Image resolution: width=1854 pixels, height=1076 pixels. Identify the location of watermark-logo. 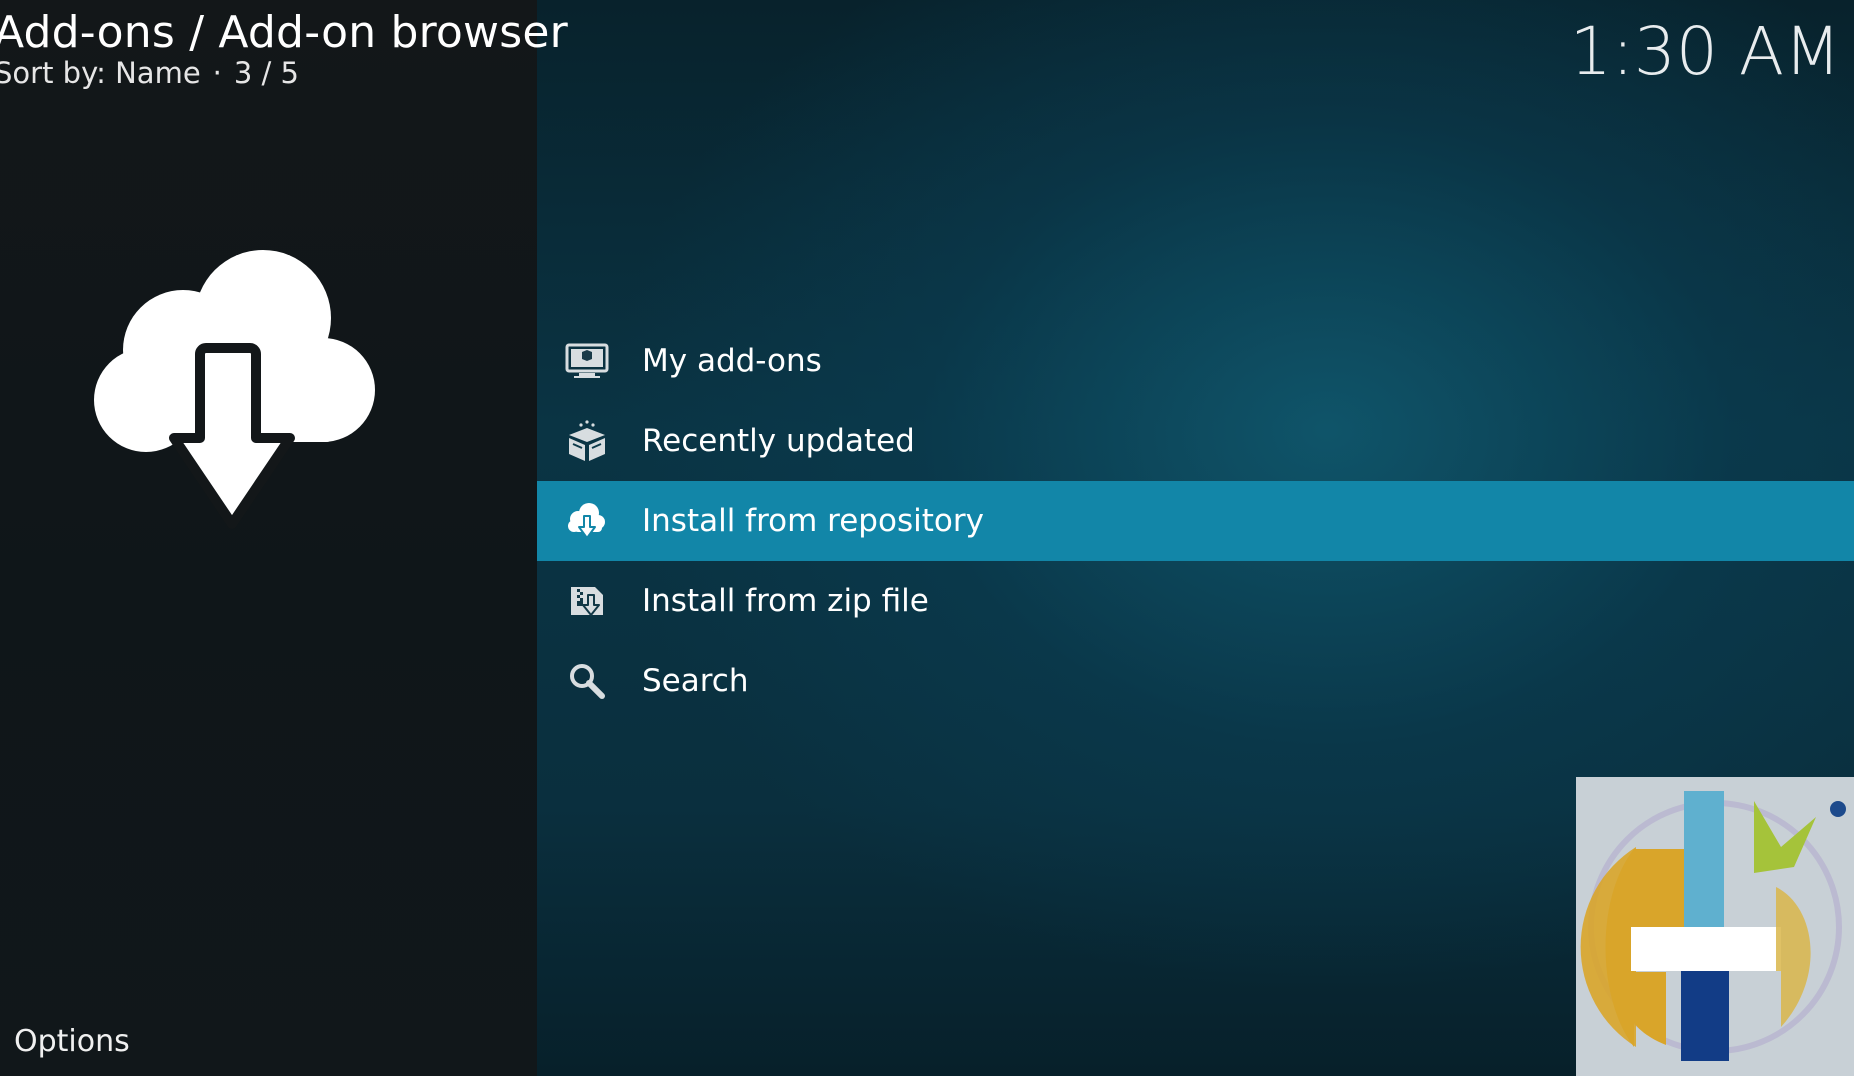
(1715, 926).